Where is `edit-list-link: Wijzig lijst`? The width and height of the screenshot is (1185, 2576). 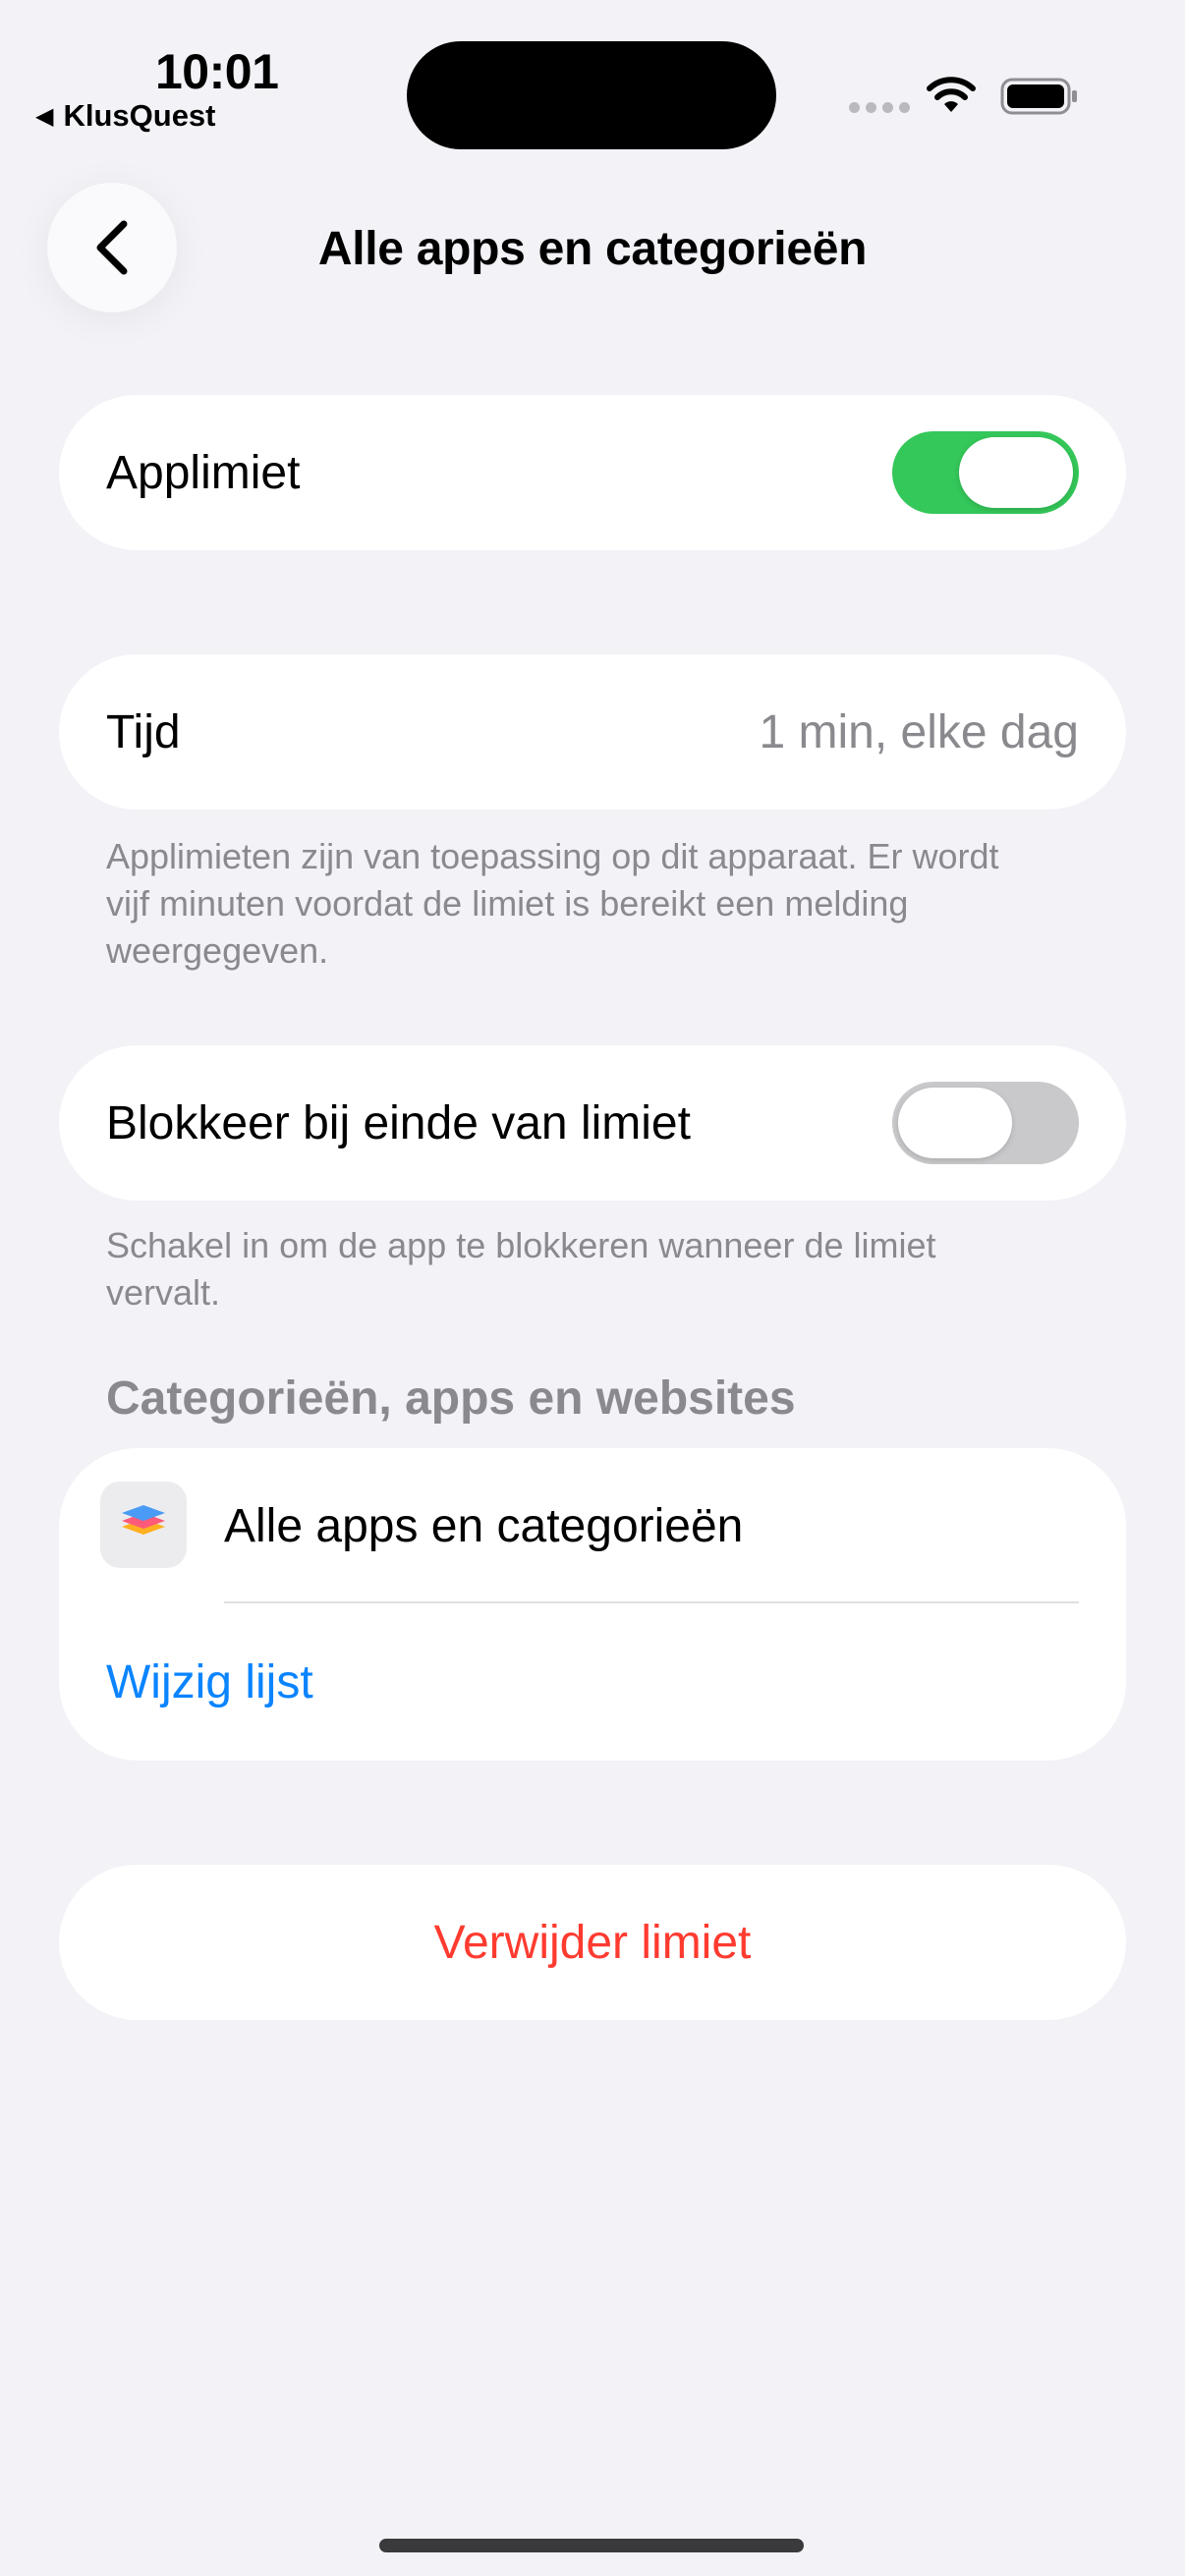 edit-list-link: Wijzig lijst is located at coordinates (592, 1682).